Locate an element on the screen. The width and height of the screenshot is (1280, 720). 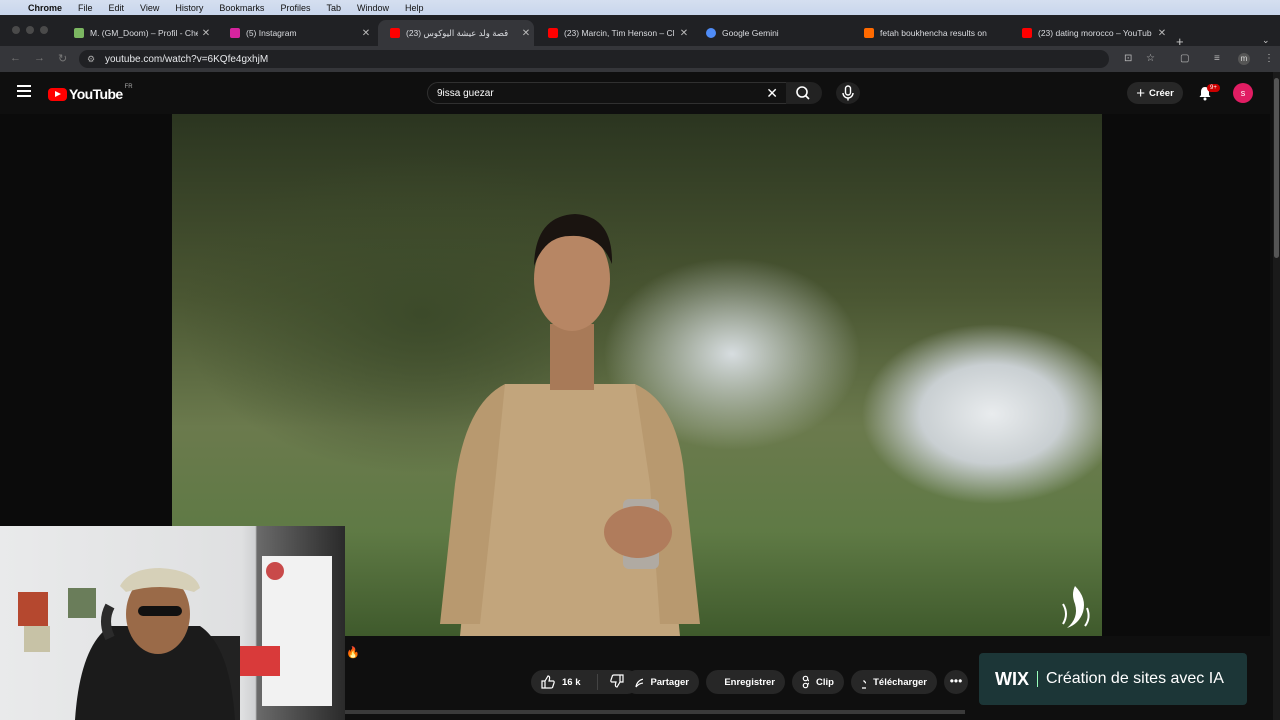
browser-tab: fetah boukhencha results on is located at coordinates (930, 33).